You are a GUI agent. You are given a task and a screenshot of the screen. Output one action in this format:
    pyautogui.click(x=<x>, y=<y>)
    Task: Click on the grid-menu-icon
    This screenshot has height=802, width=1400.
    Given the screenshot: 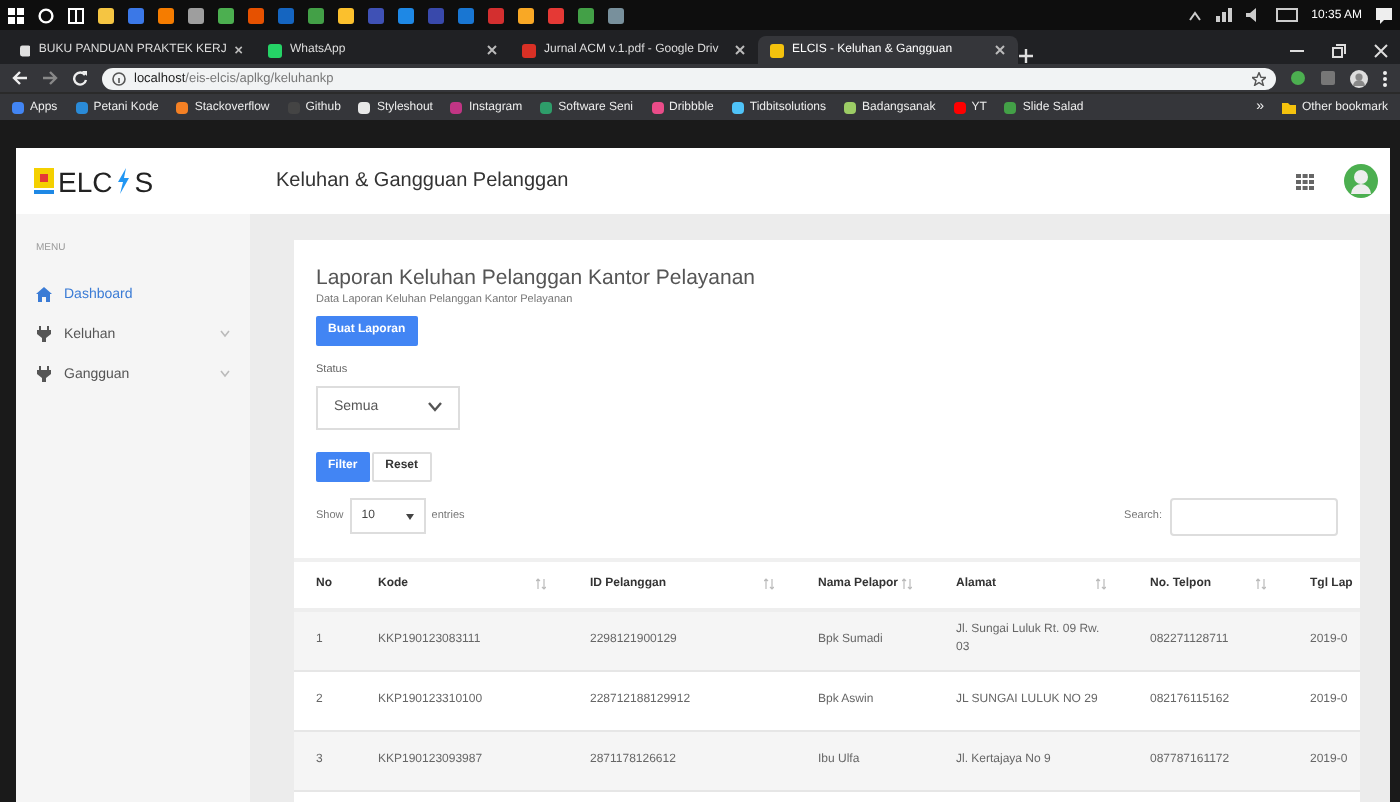 What is the action you would take?
    pyautogui.click(x=1305, y=181)
    